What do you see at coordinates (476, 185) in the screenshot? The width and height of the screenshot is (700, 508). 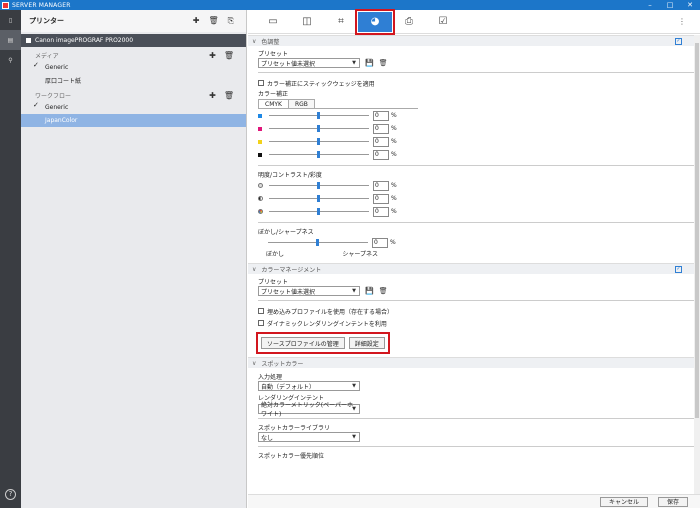 I see `brightness-slider-row: 0 %` at bounding box center [476, 185].